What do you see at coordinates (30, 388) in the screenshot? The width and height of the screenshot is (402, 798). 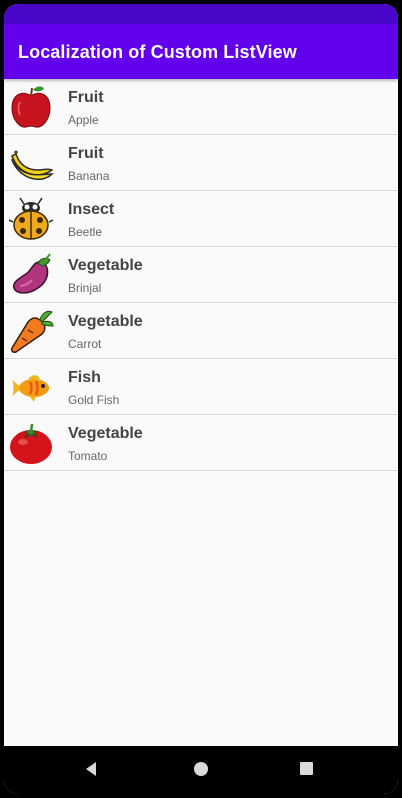 I see `goldfish-icon` at bounding box center [30, 388].